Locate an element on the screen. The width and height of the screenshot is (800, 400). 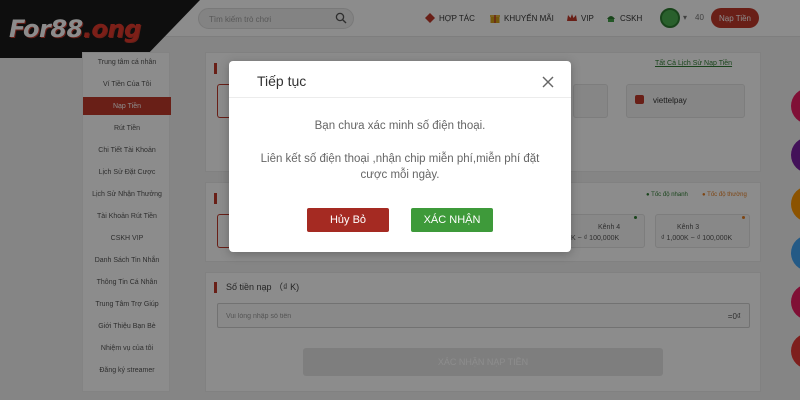
cancel-button: Hủy Bỏ is located at coordinates (348, 220).